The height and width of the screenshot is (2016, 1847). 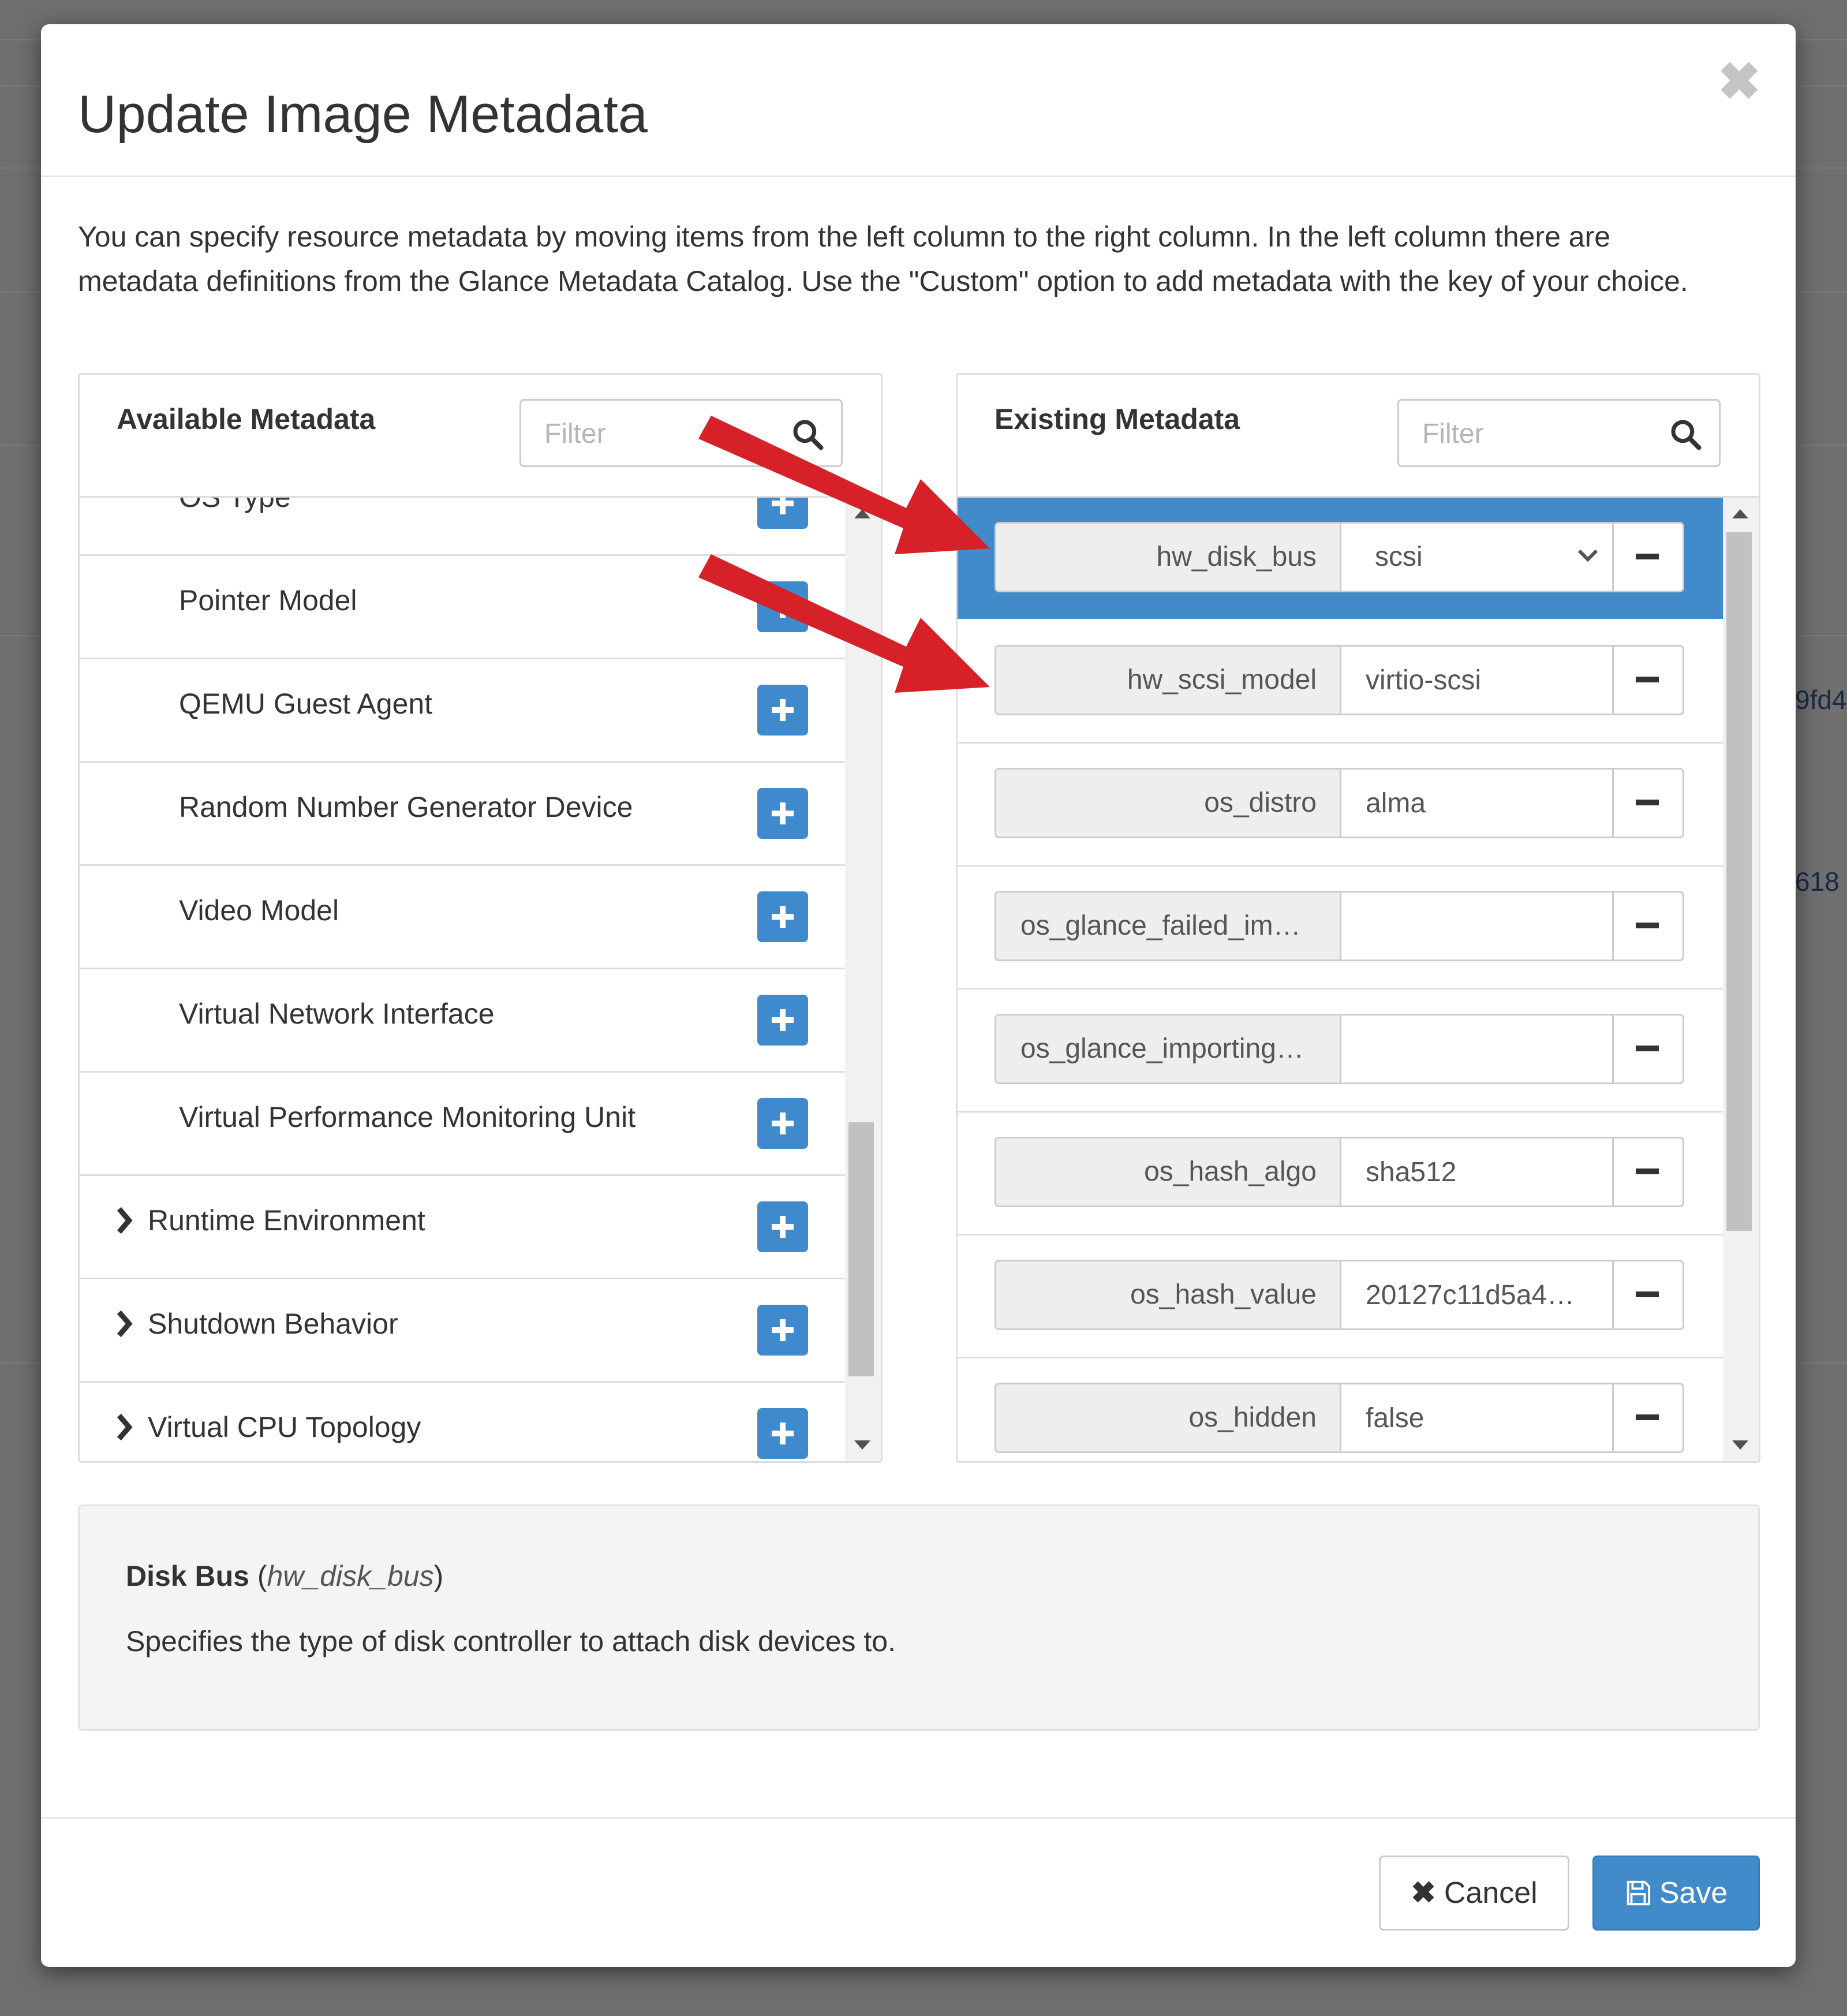 What do you see at coordinates (187, 1576) in the screenshot?
I see `description-name: Disk Bus` at bounding box center [187, 1576].